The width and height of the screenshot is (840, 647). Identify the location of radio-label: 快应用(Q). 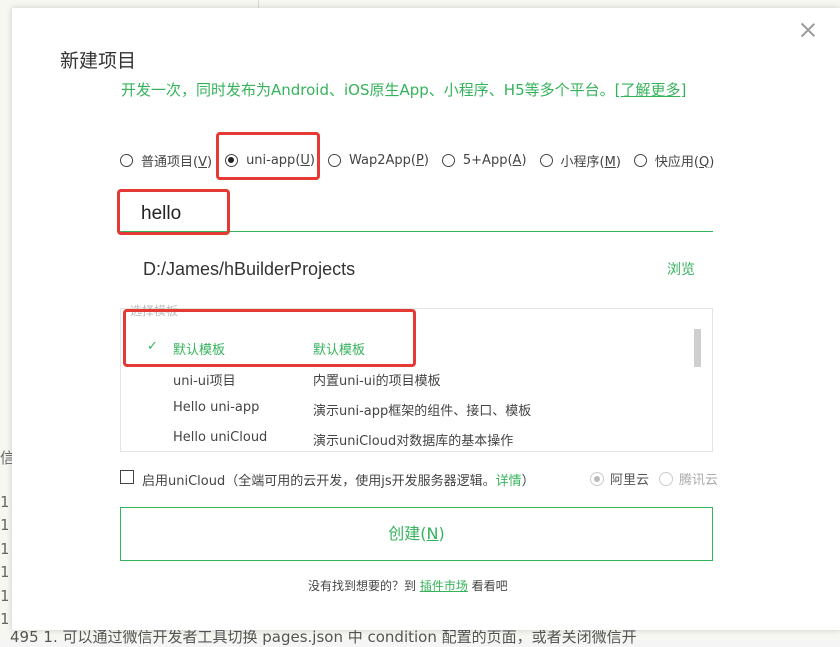
(684, 162).